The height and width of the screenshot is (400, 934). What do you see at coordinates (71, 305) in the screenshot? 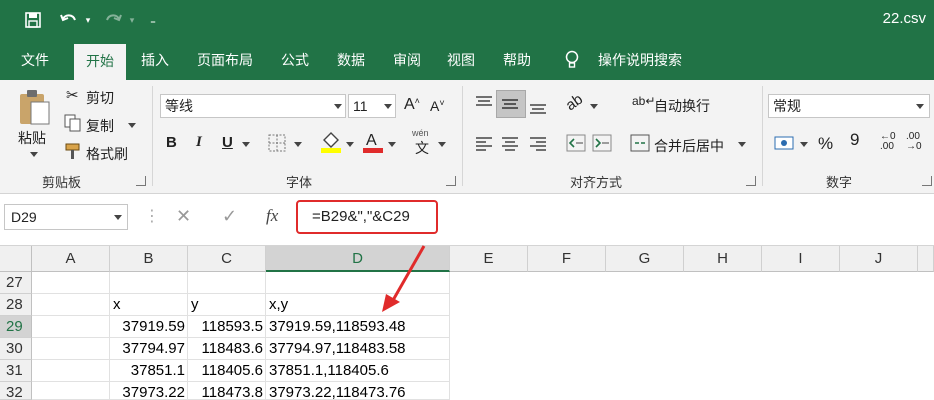
I see `cell-a28` at bounding box center [71, 305].